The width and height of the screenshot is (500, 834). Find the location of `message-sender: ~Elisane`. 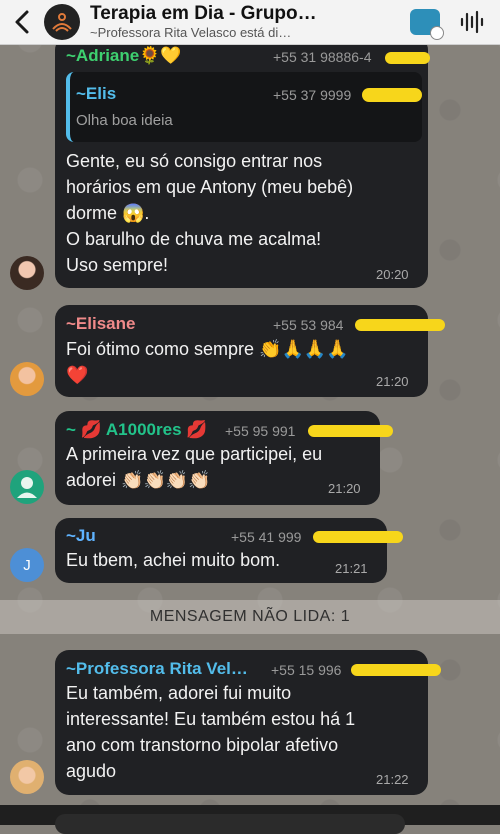

message-sender: ~Elisane is located at coordinates (100, 324).